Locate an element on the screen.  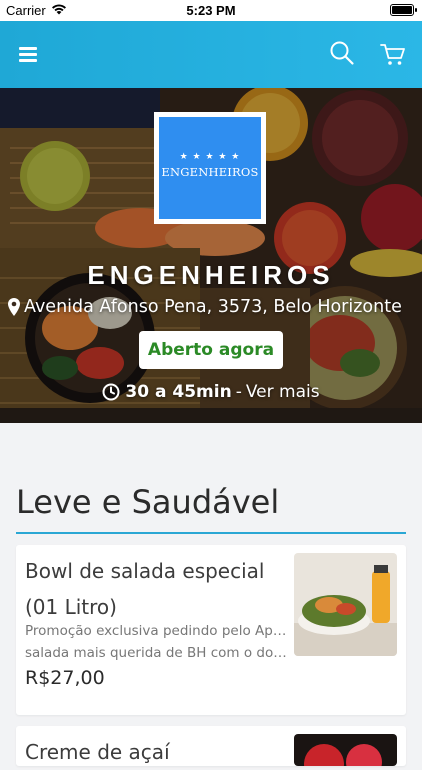
location-pin-icon is located at coordinates (14, 307).